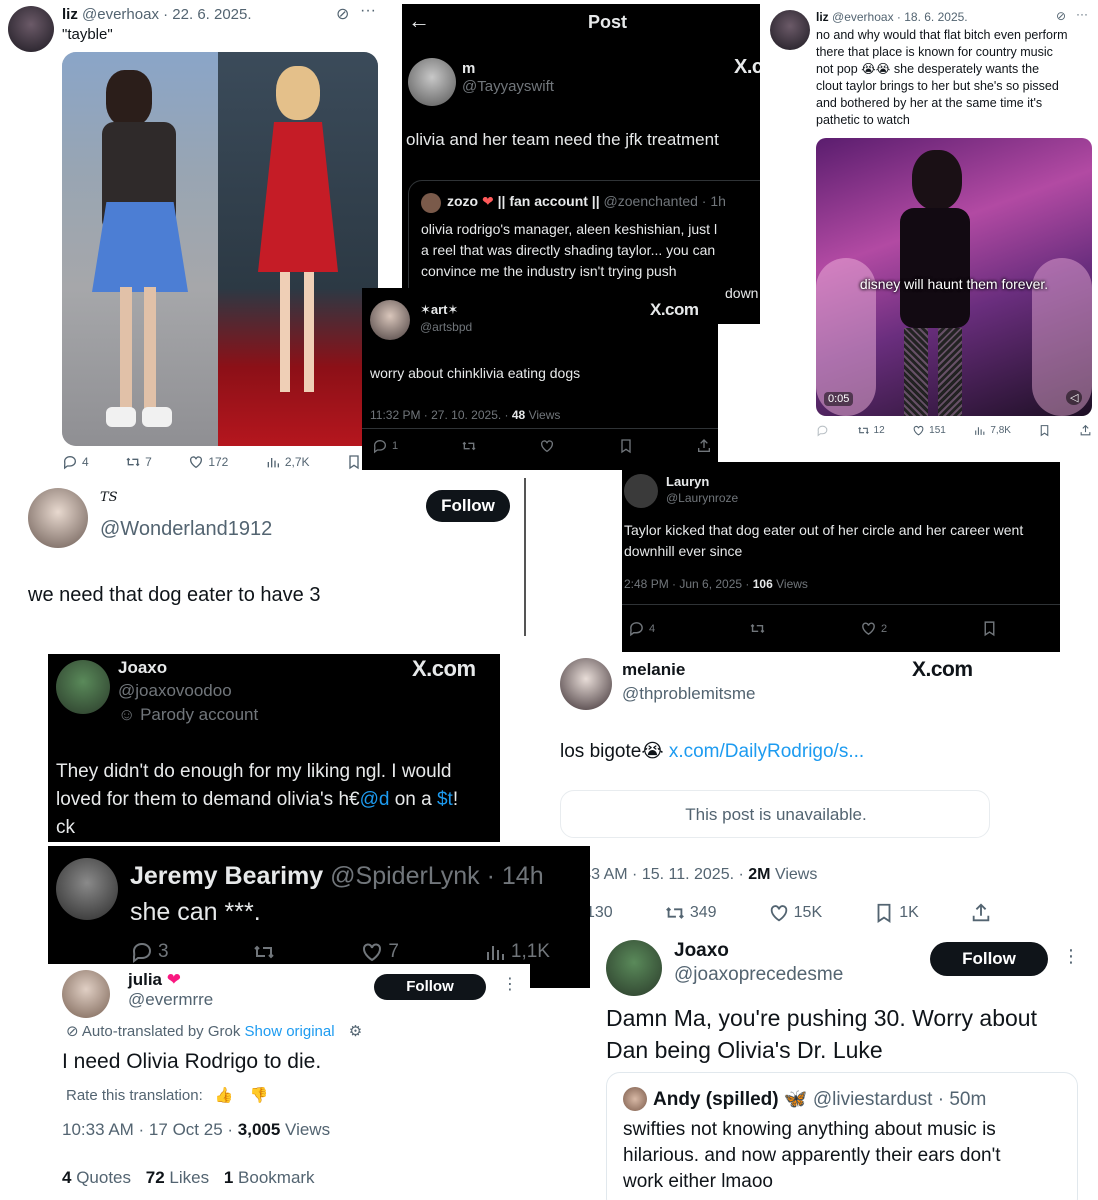  I want to click on like-button: 7, so click(379, 952).